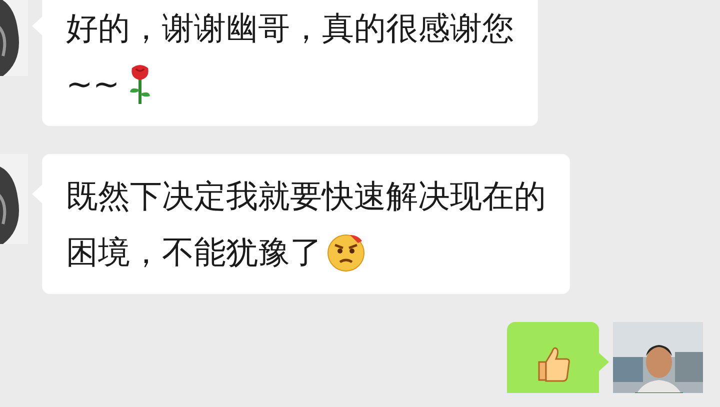  What do you see at coordinates (93, 84) in the screenshot?
I see `message-text: ~~` at bounding box center [93, 84].